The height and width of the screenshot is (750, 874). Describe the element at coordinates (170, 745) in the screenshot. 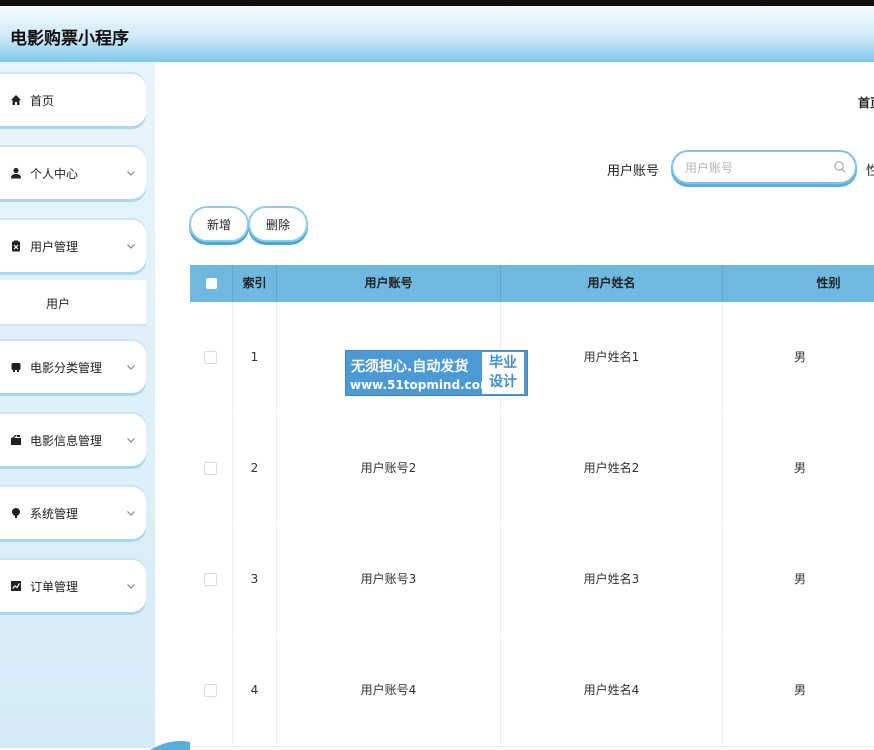

I see `decorative-wave` at that location.